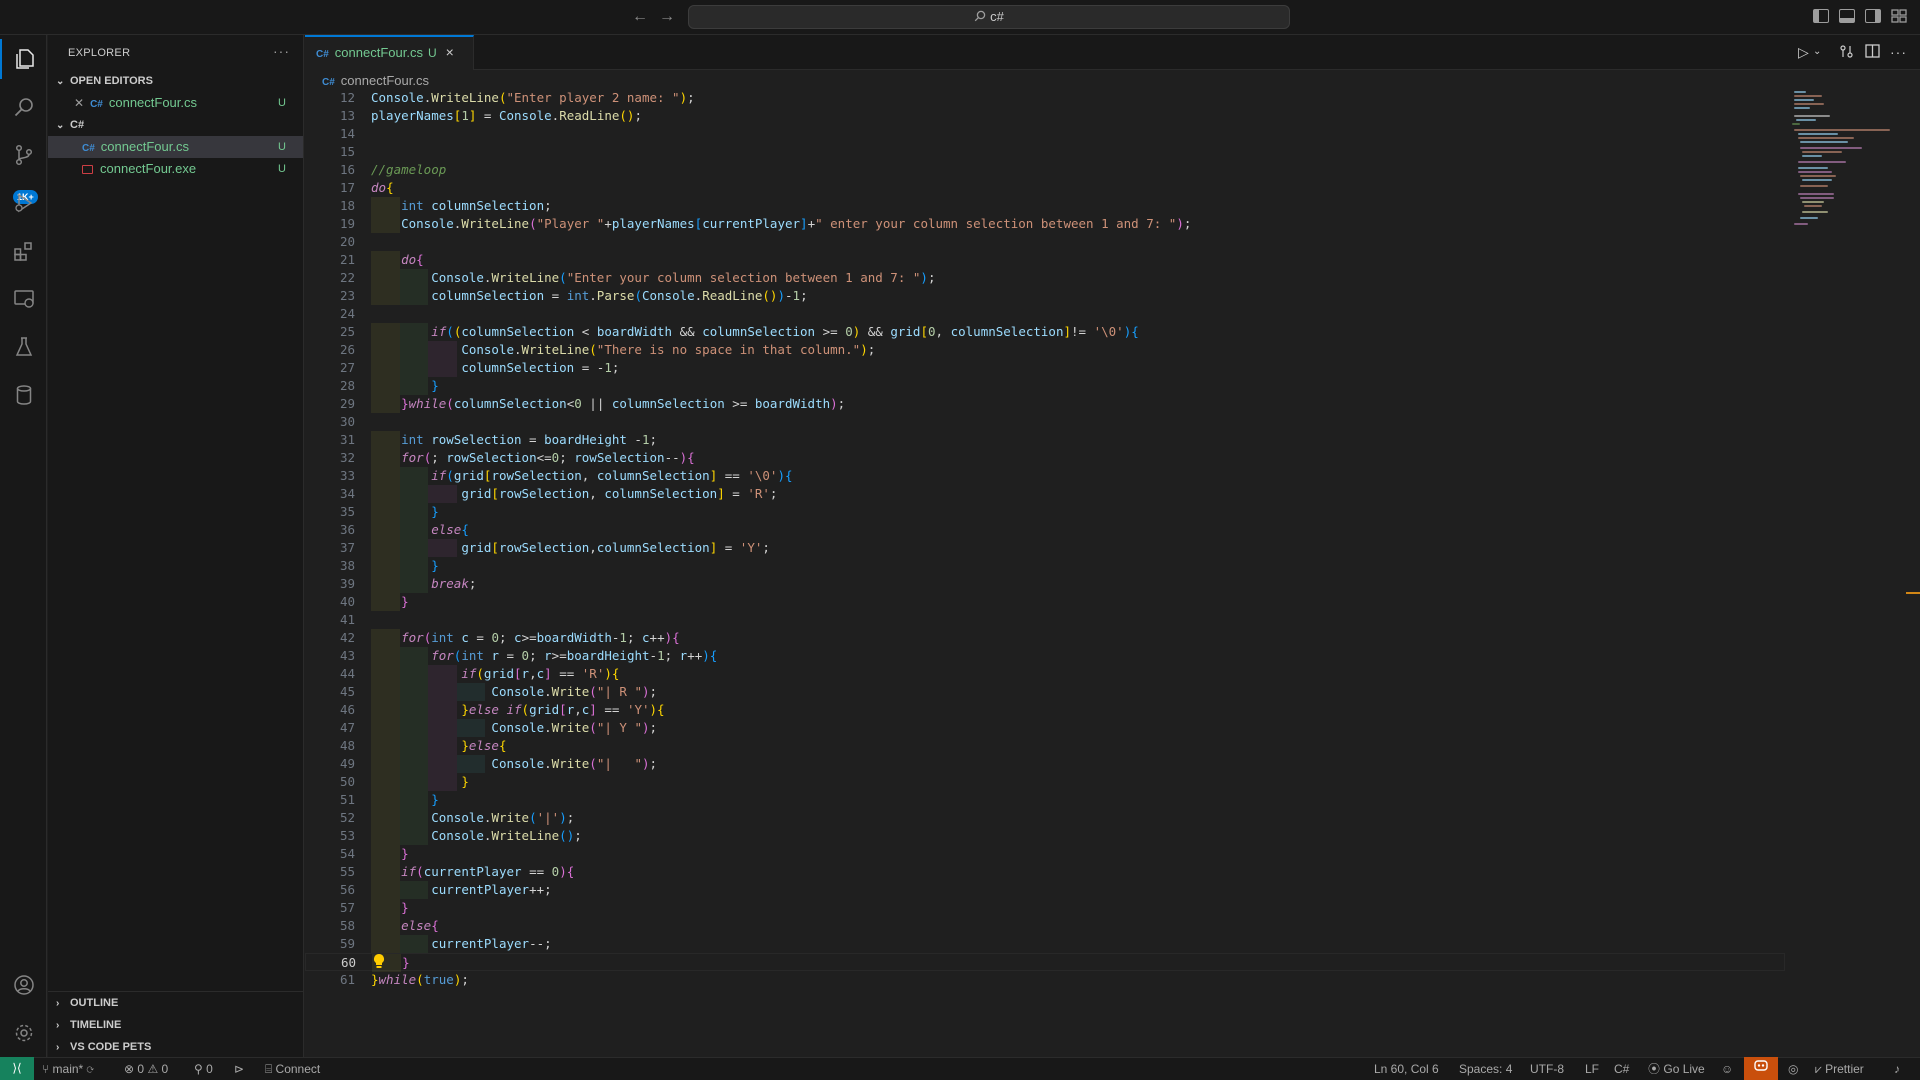  Describe the element at coordinates (292, 1069) in the screenshot. I see `connect-item: ⌸ Connect` at that location.